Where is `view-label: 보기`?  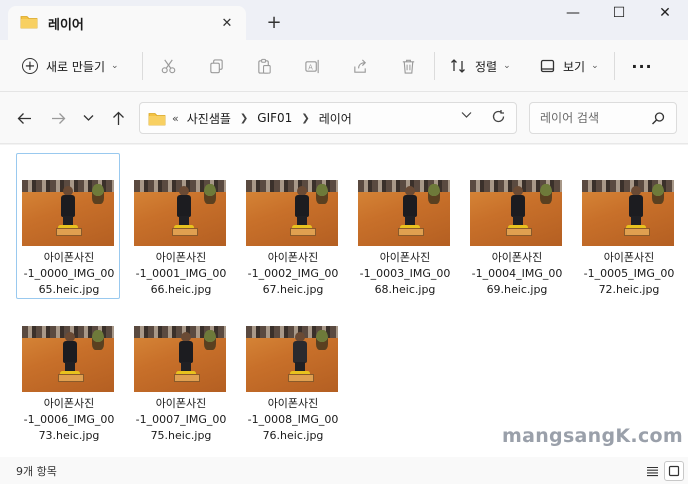
view-label: 보기 is located at coordinates (574, 66).